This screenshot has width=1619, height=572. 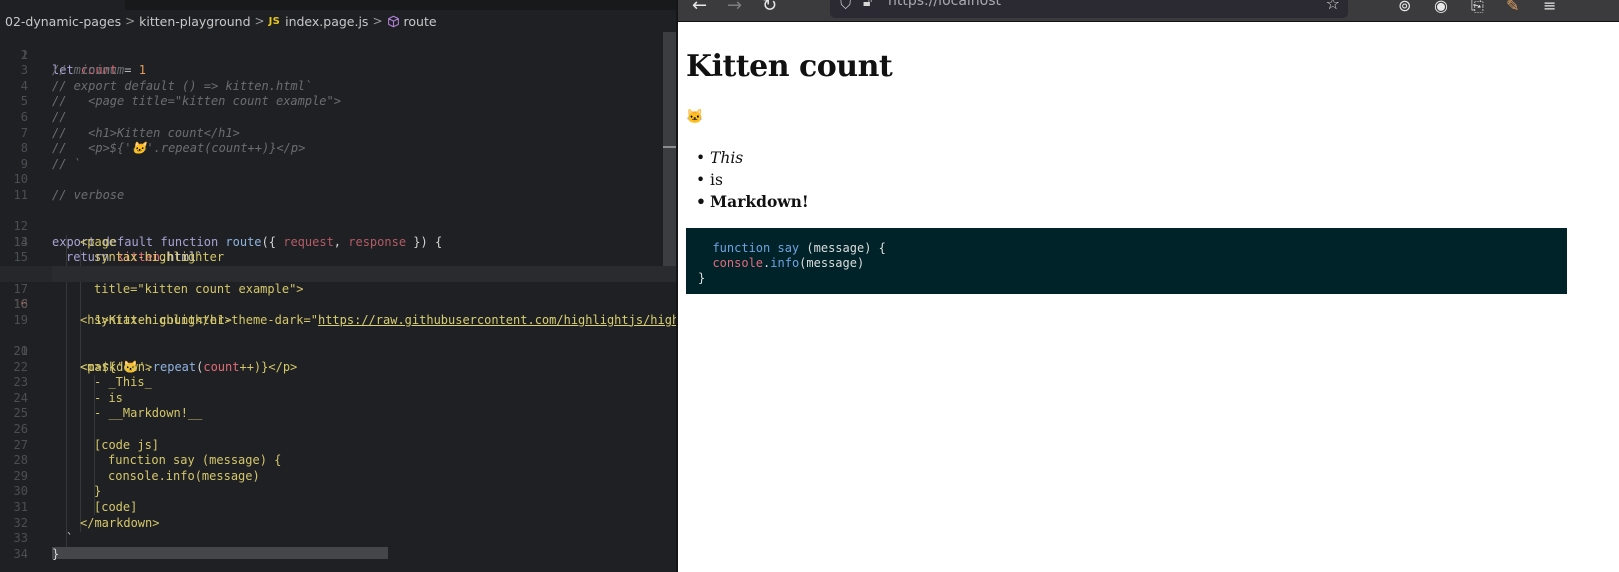 What do you see at coordinates (146, 132) in the screenshot?
I see `comment: // <h1>Kitten count</h1>` at bounding box center [146, 132].